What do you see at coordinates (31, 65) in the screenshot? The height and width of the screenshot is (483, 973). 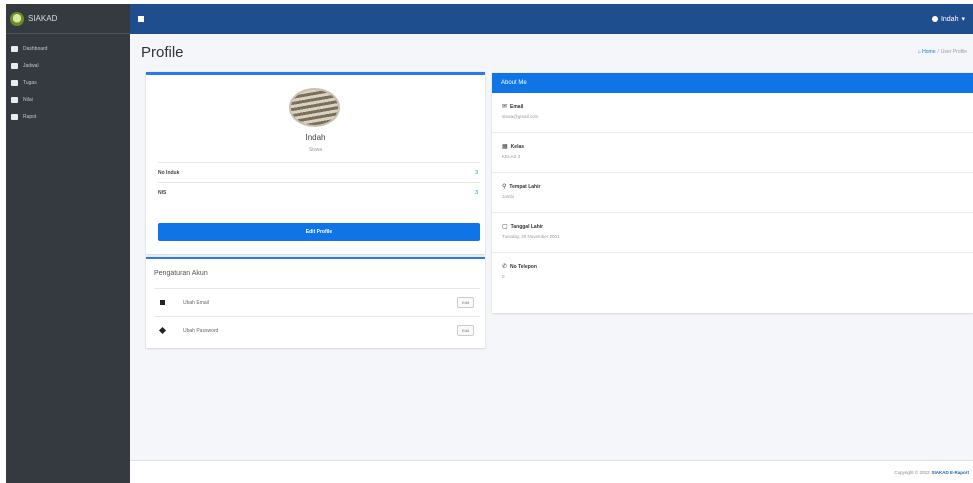 I see `sidebar-item-label: Jadwal` at bounding box center [31, 65].